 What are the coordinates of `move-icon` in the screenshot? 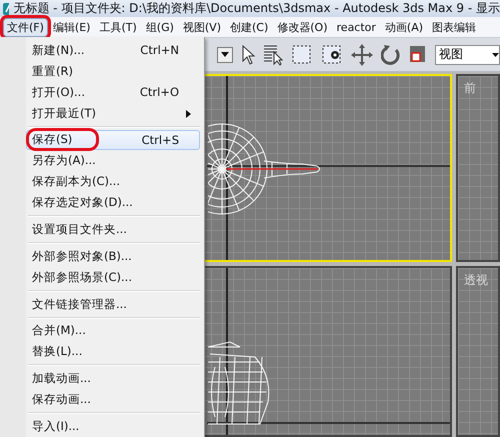 It's located at (362, 55).